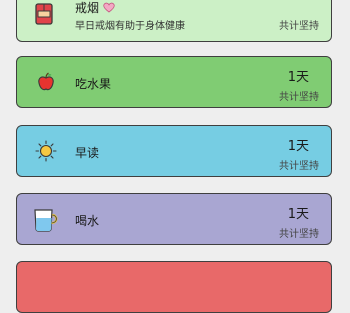  Describe the element at coordinates (87, 153) in the screenshot. I see `habit-title: 早读` at that location.